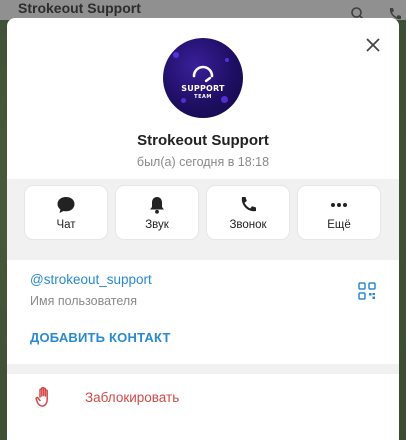  I want to click on chat-icon, so click(66, 205).